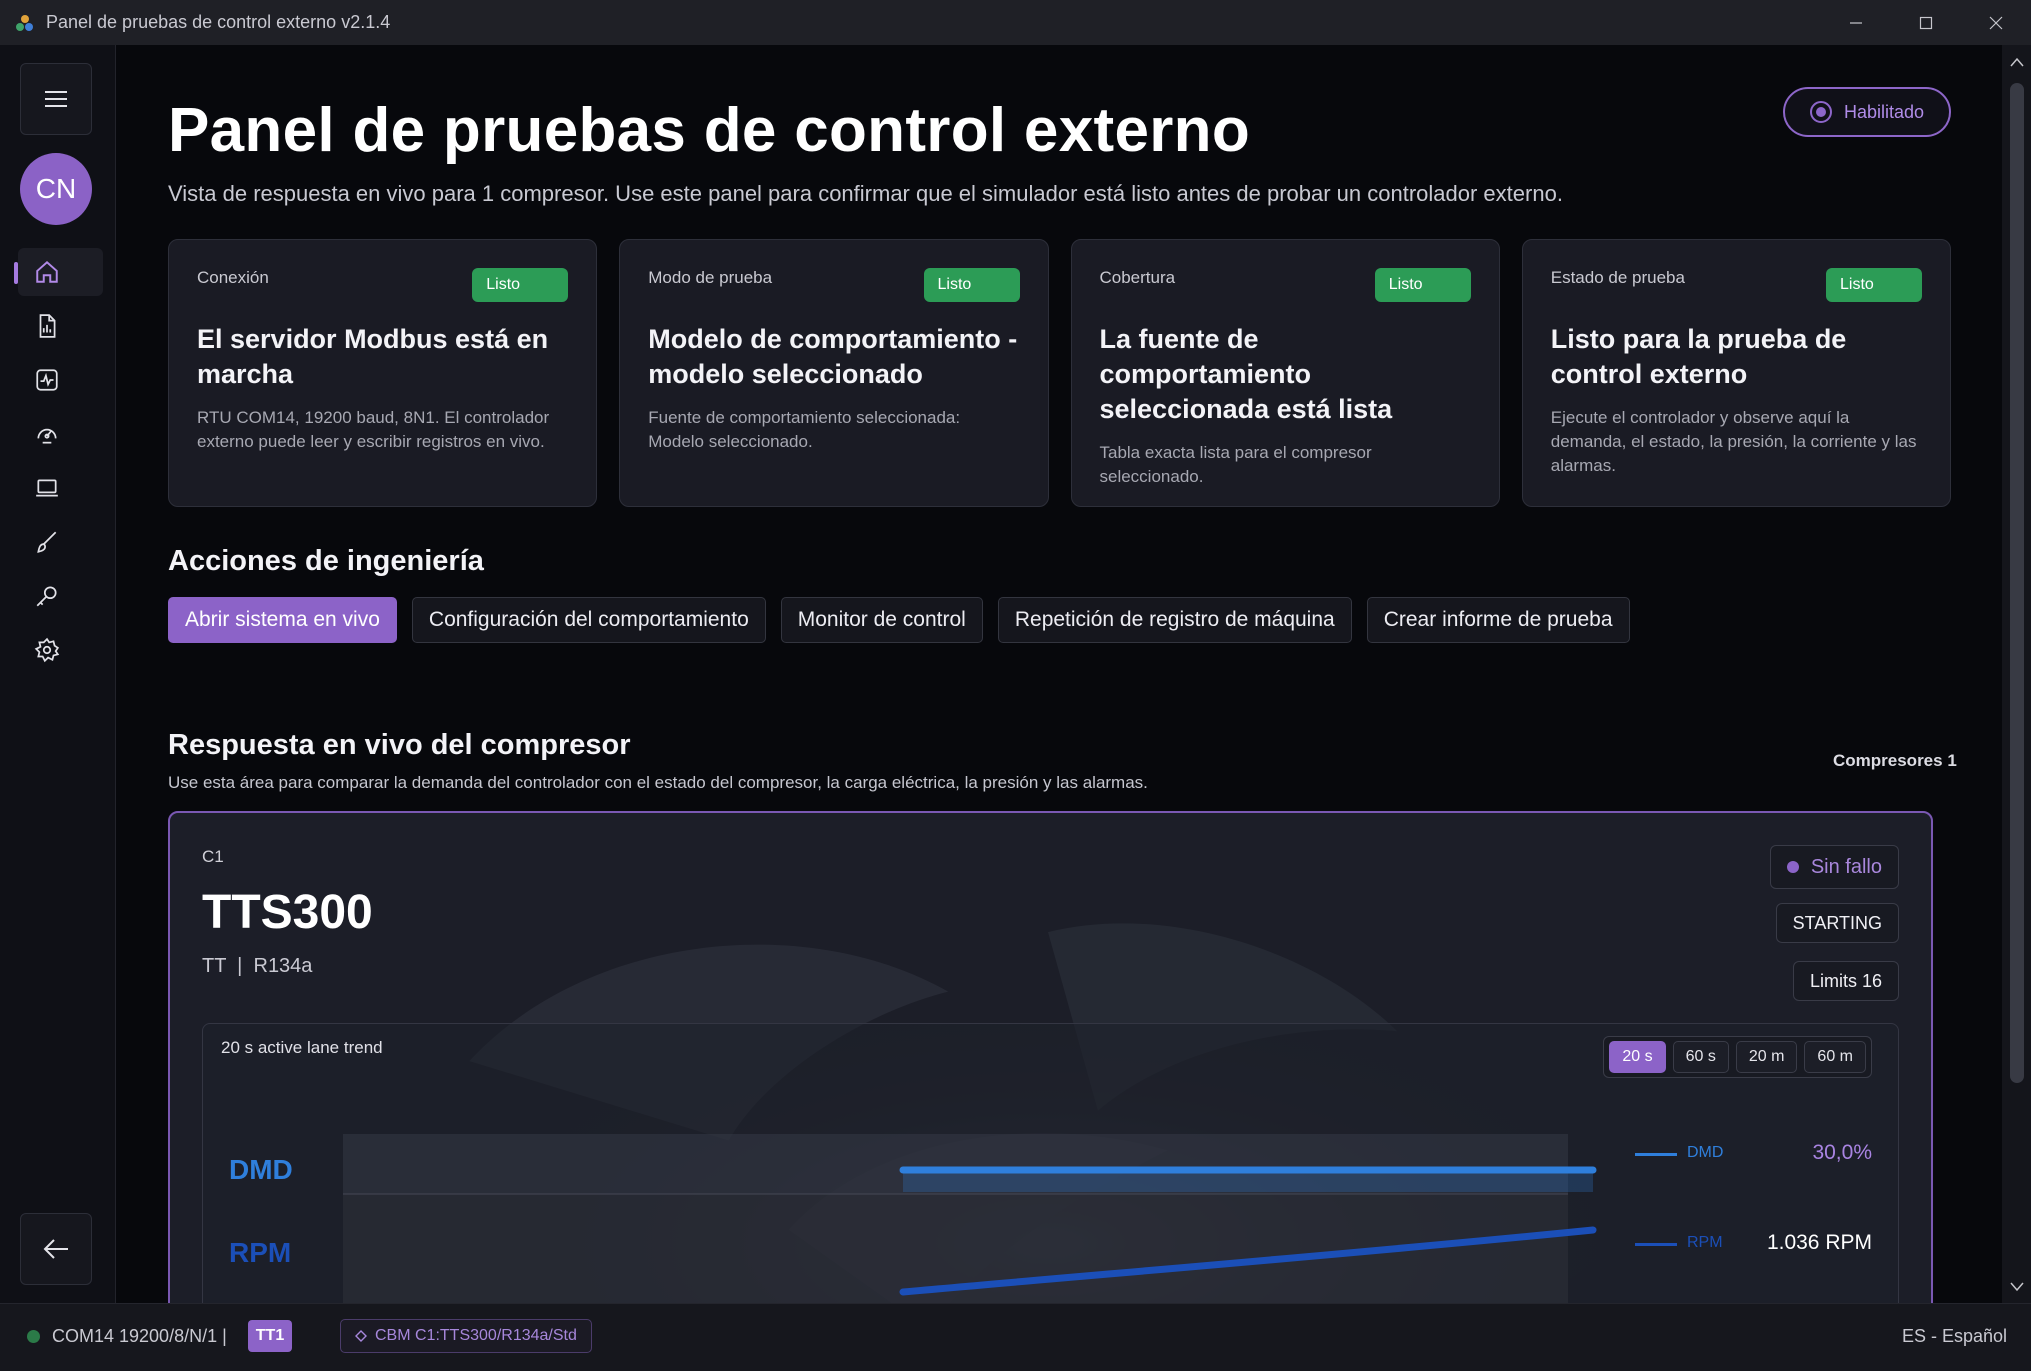 This screenshot has width=2031, height=1371. I want to click on sidebar-item-report, so click(58, 326).